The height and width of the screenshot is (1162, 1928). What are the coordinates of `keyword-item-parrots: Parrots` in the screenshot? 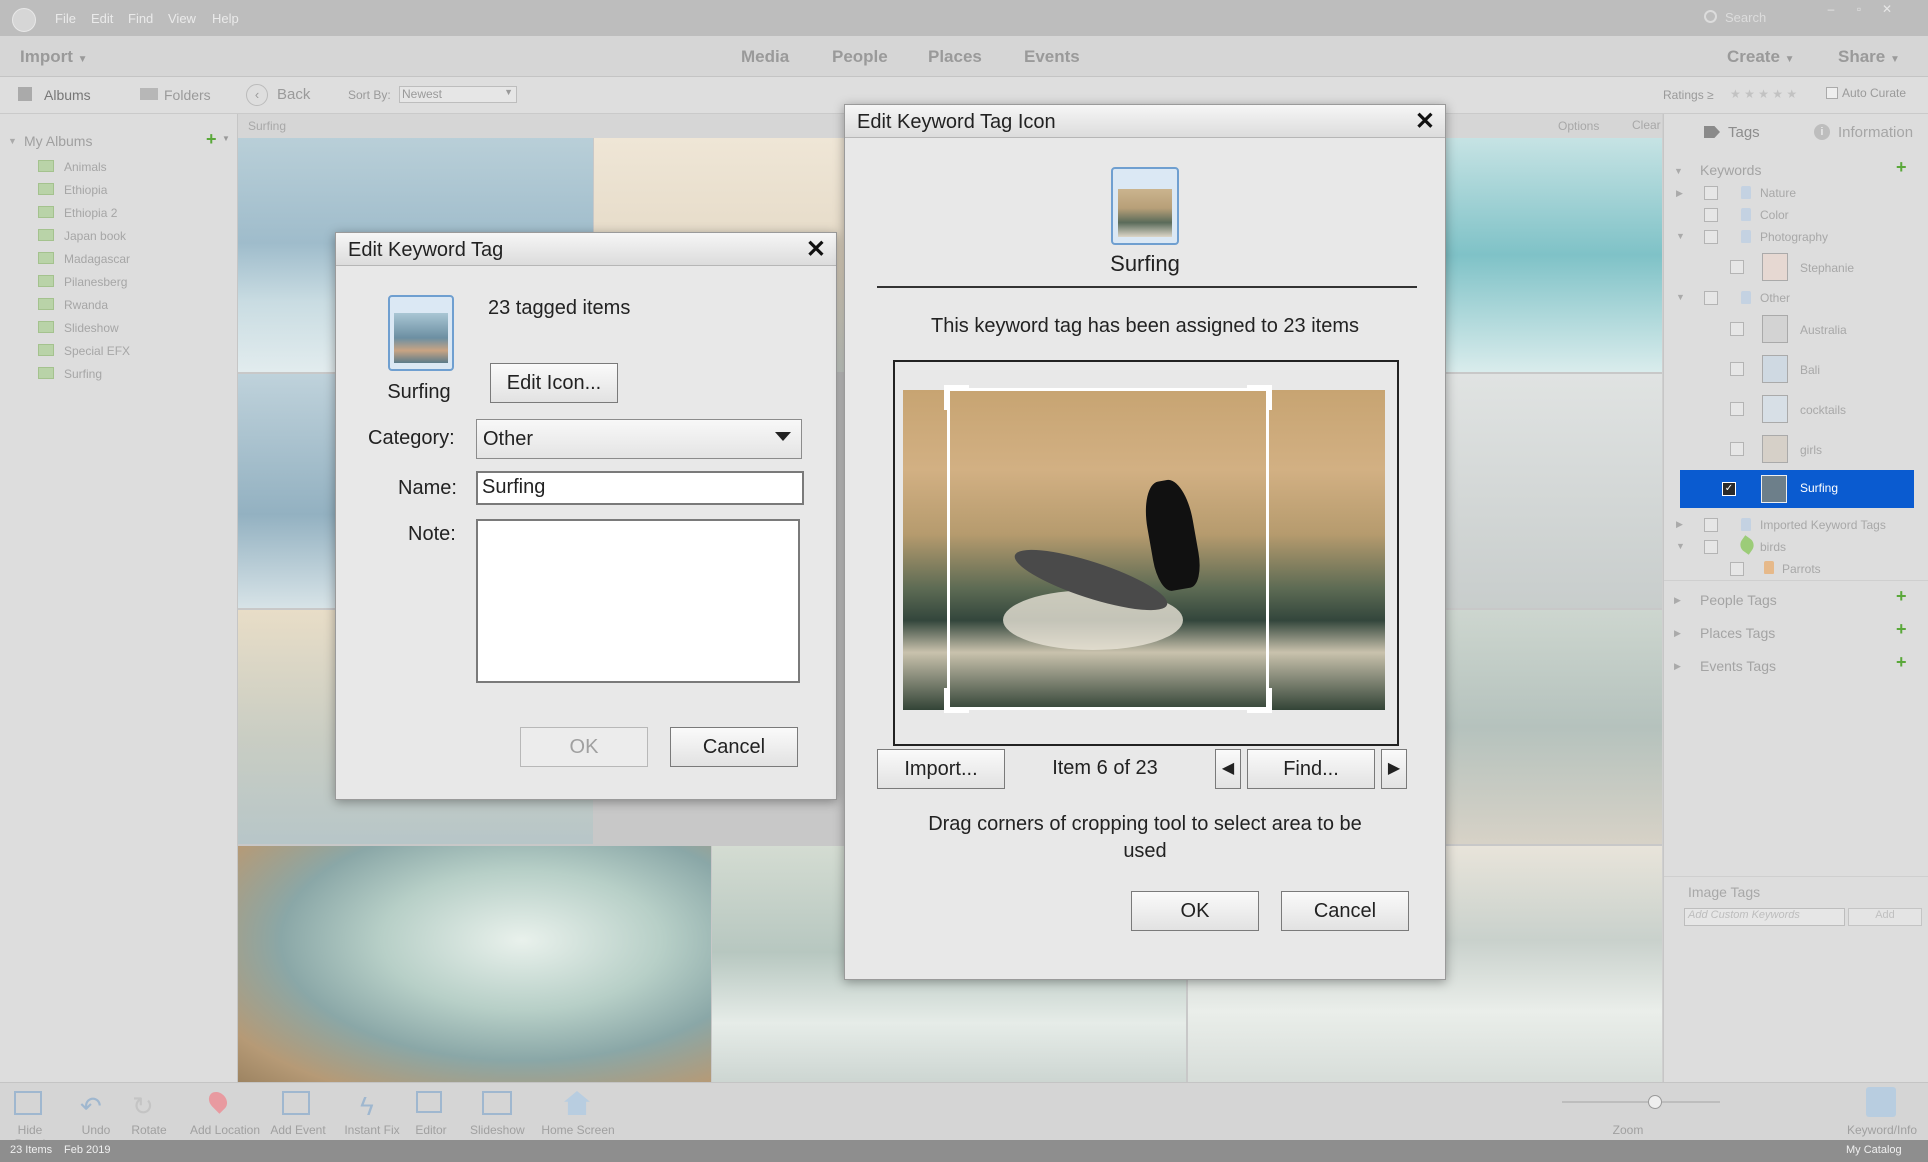 It's located at (1801, 569).